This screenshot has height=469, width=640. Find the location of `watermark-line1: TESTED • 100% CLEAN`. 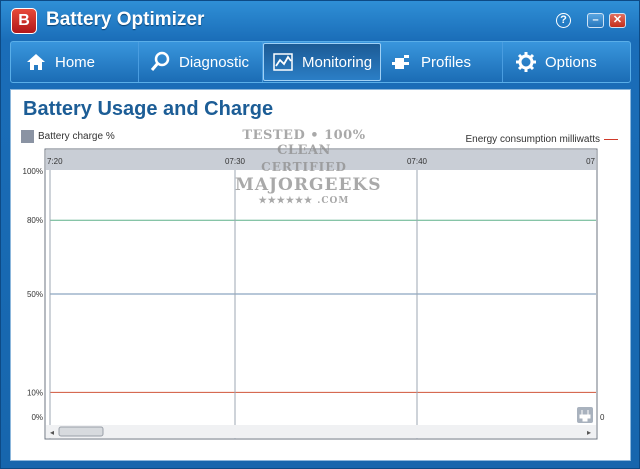

watermark-line1: TESTED • 100% CLEAN is located at coordinates (304, 143).